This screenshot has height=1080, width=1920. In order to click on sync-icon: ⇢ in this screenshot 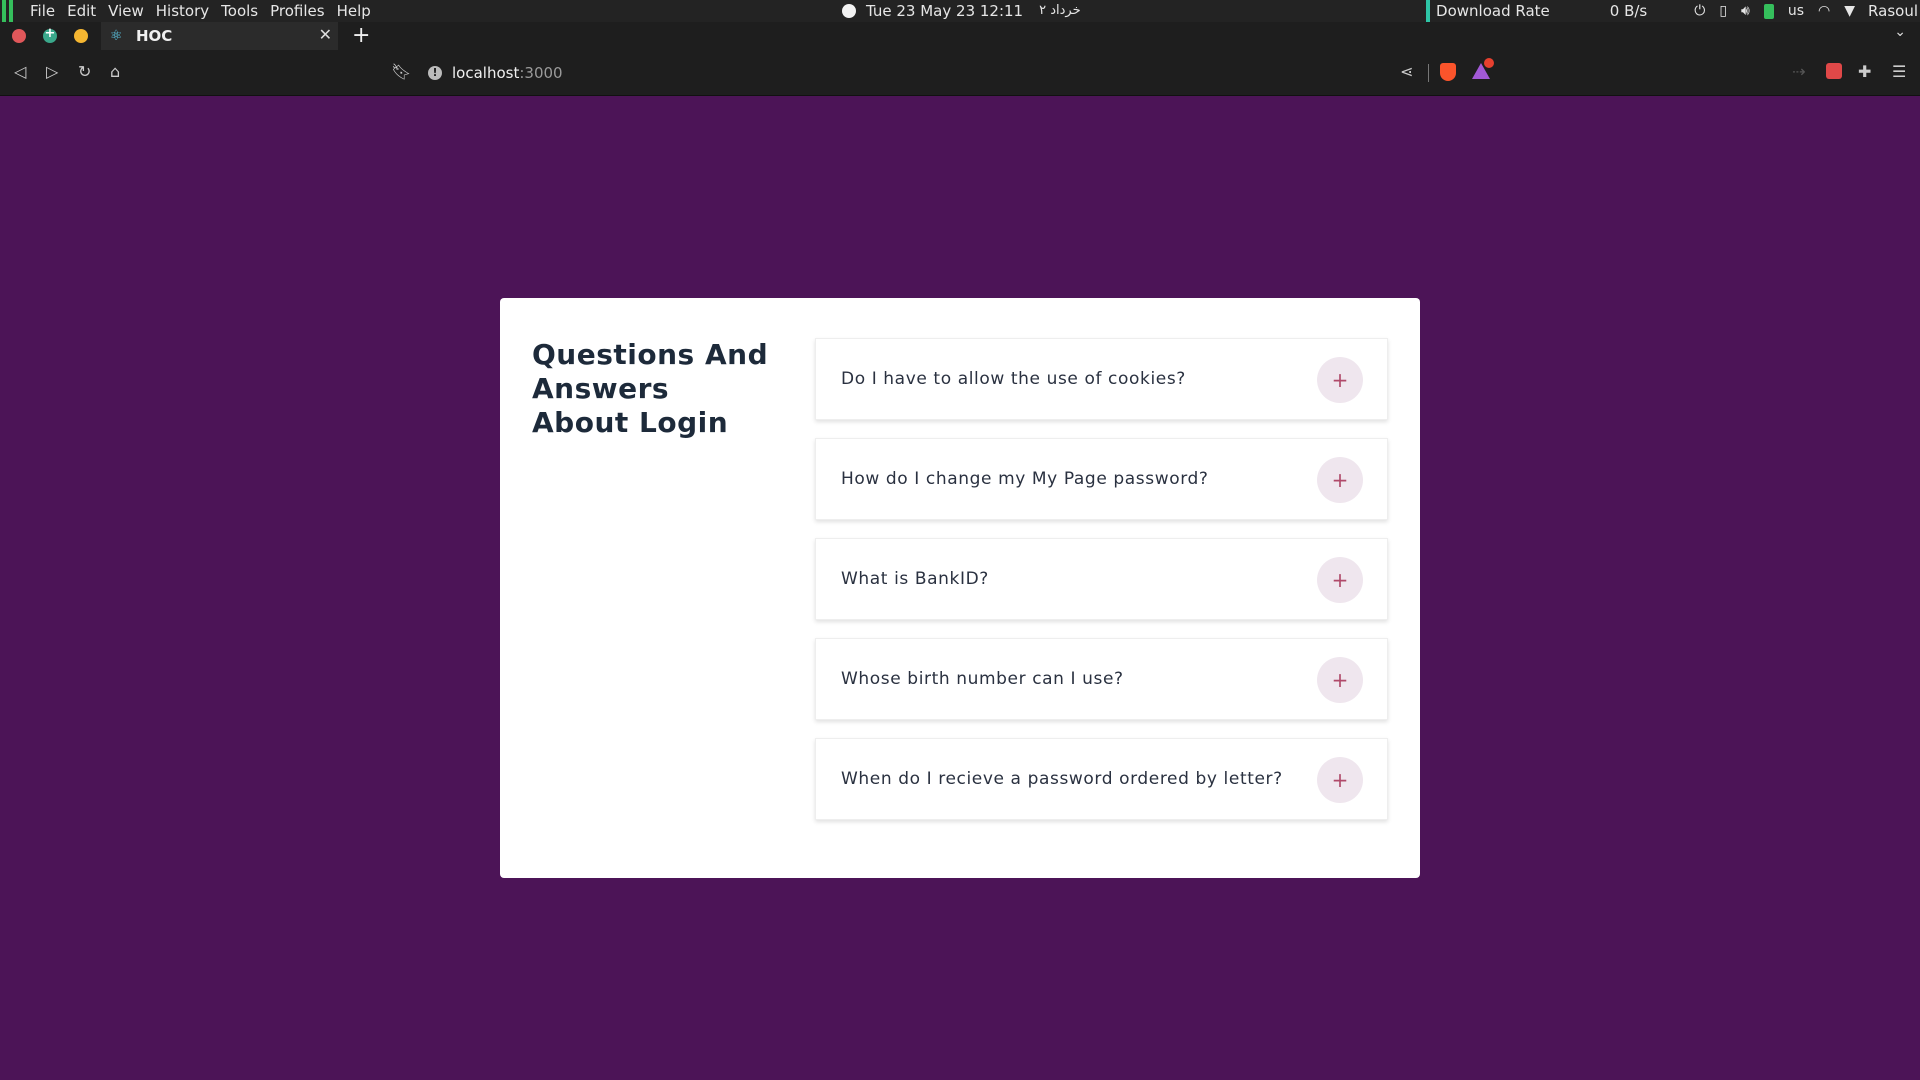, I will do `click(1798, 71)`.